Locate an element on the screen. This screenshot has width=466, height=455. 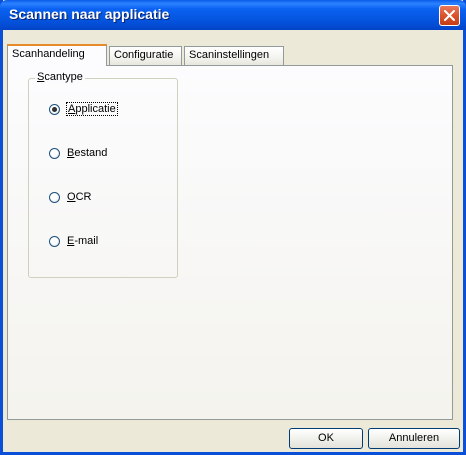
cancel-button: Annuleren is located at coordinates (414, 438).